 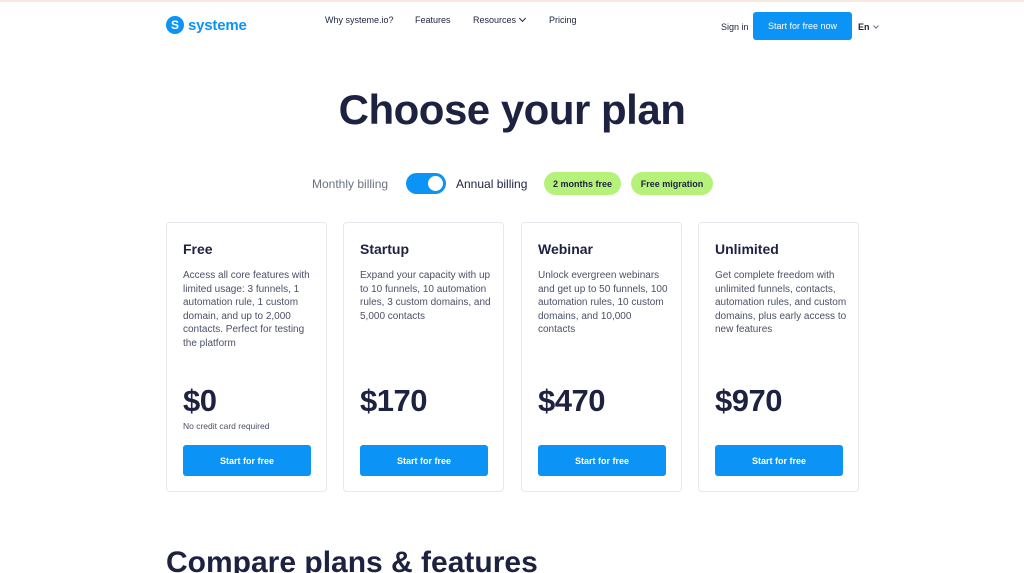 I want to click on badge-free-migration: Free migration, so click(x=672, y=183).